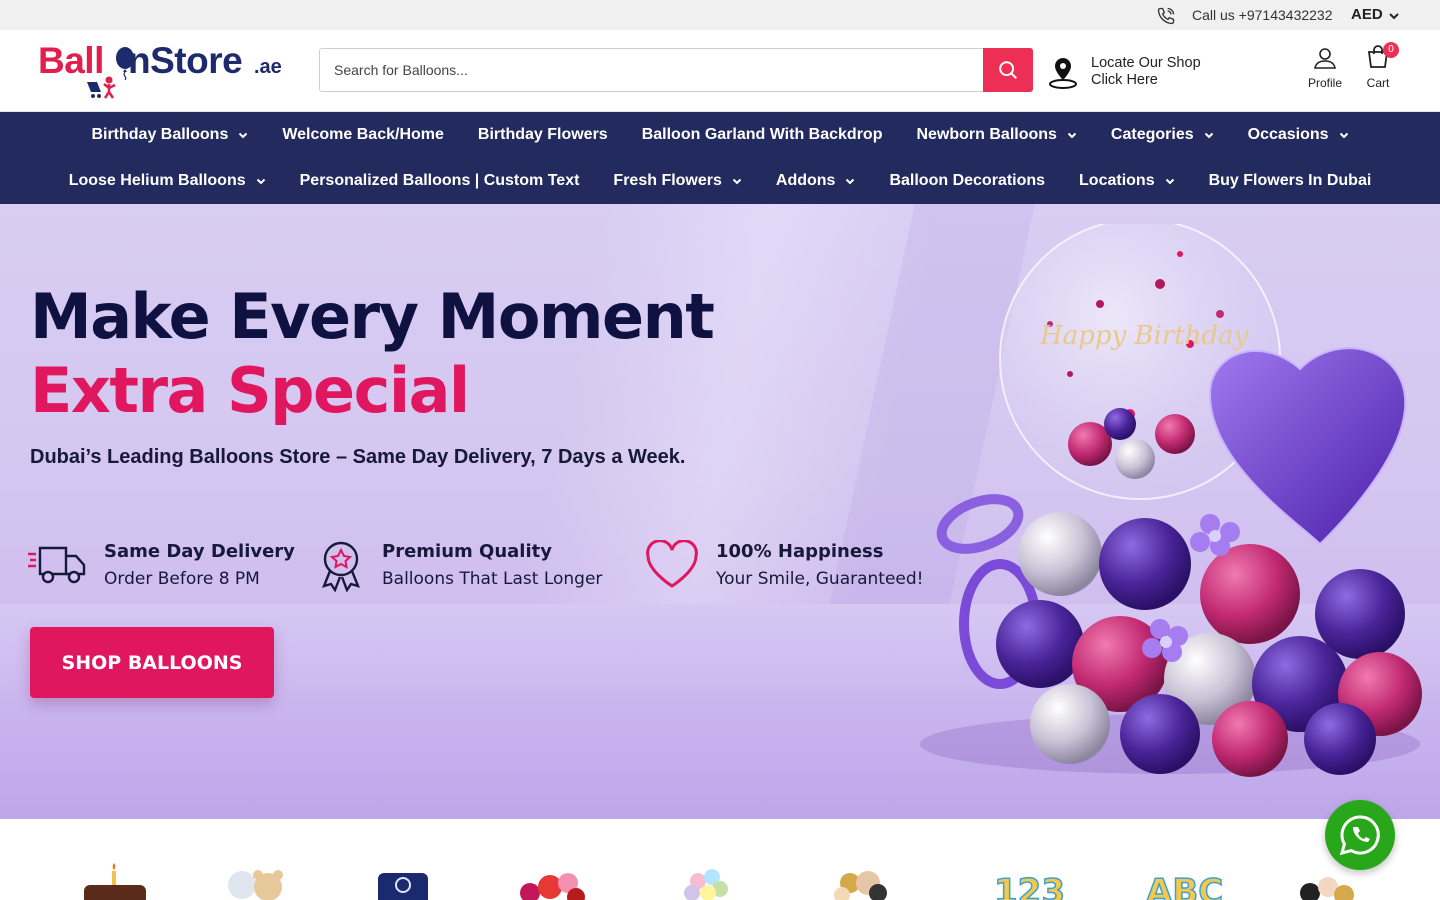 The height and width of the screenshot is (900, 1440). What do you see at coordinates (252, 881) in the screenshot?
I see `teddy-bear-category-image` at bounding box center [252, 881].